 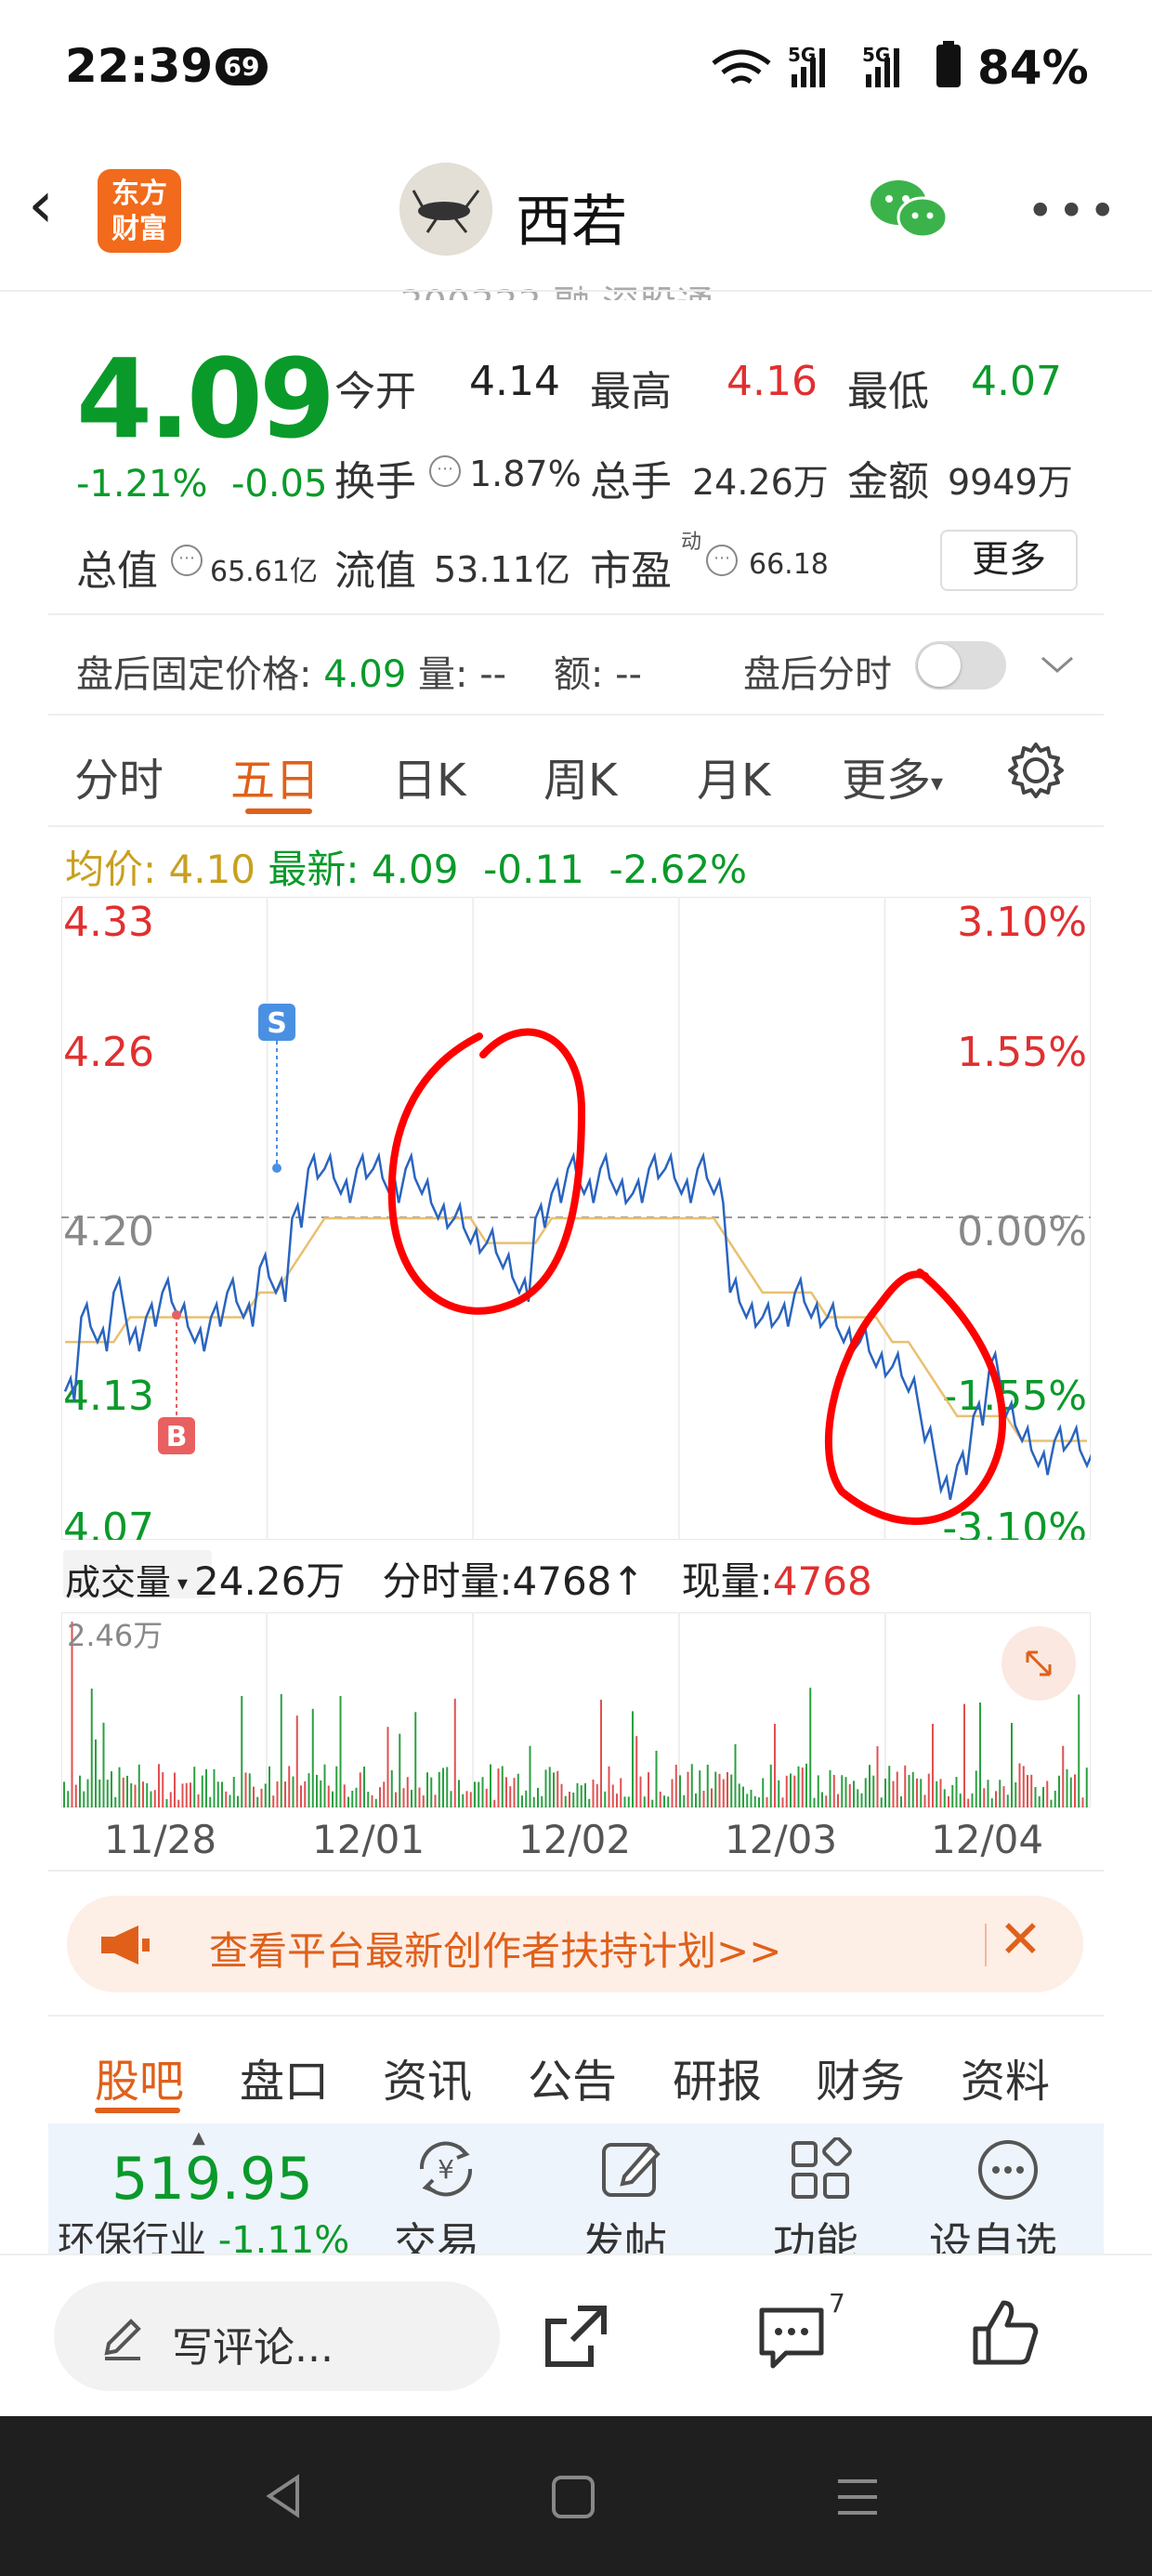 What do you see at coordinates (572, 2076) in the screenshot?
I see `tab-announcements: 公告` at bounding box center [572, 2076].